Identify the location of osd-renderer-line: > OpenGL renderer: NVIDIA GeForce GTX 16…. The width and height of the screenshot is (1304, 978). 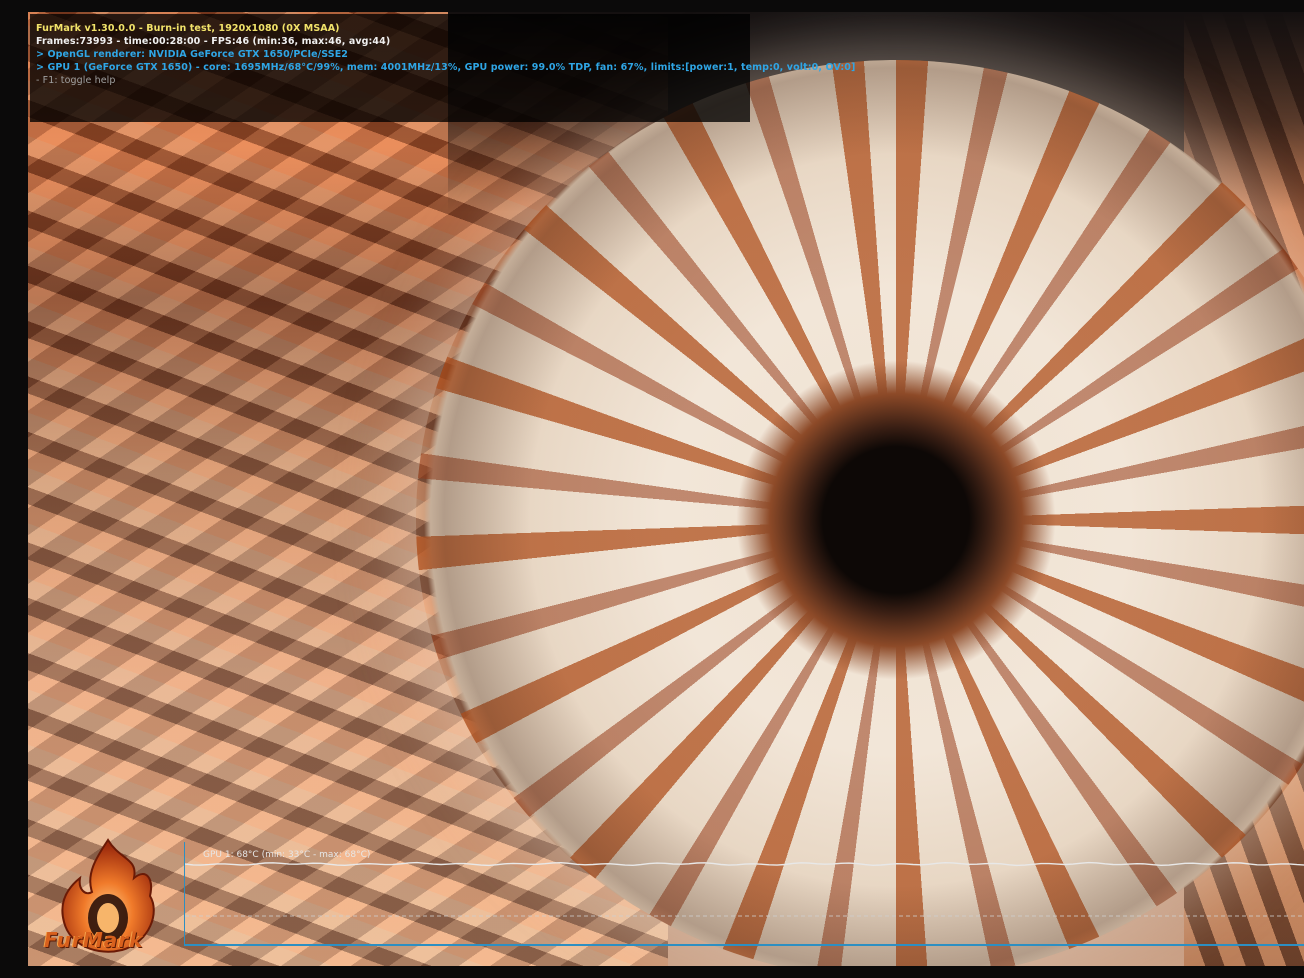
(192, 54).